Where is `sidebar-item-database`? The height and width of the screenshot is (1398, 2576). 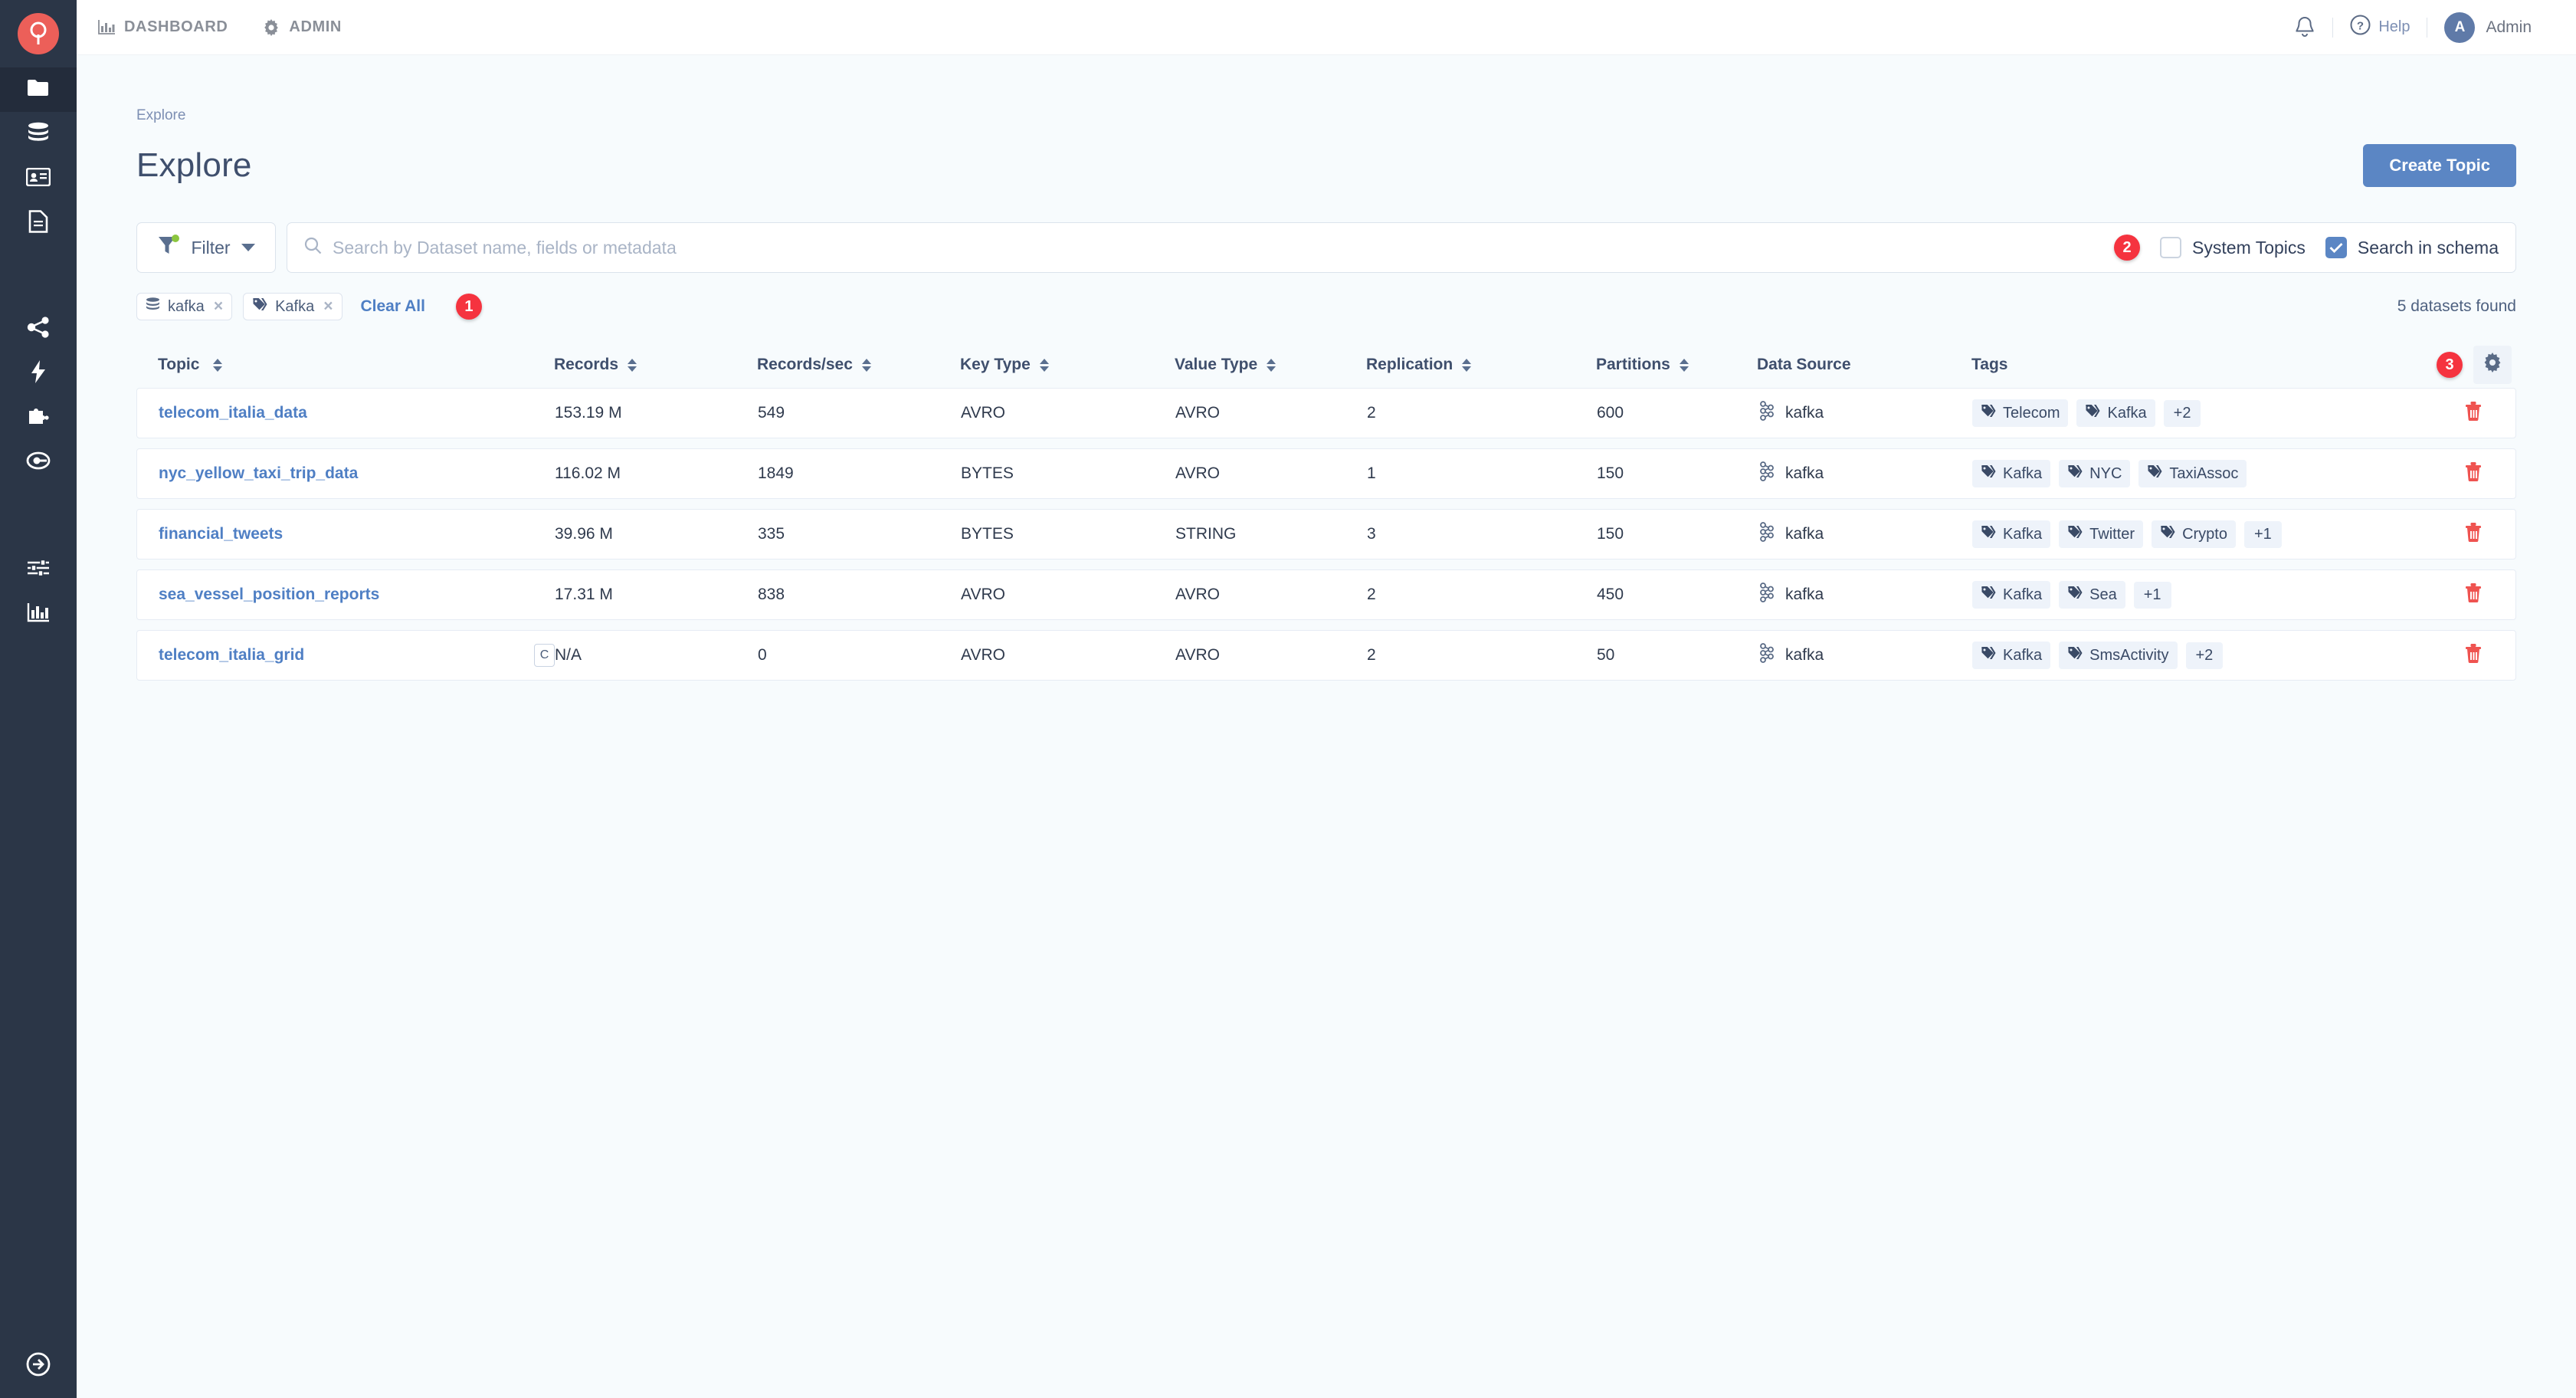 sidebar-item-database is located at coordinates (39, 134).